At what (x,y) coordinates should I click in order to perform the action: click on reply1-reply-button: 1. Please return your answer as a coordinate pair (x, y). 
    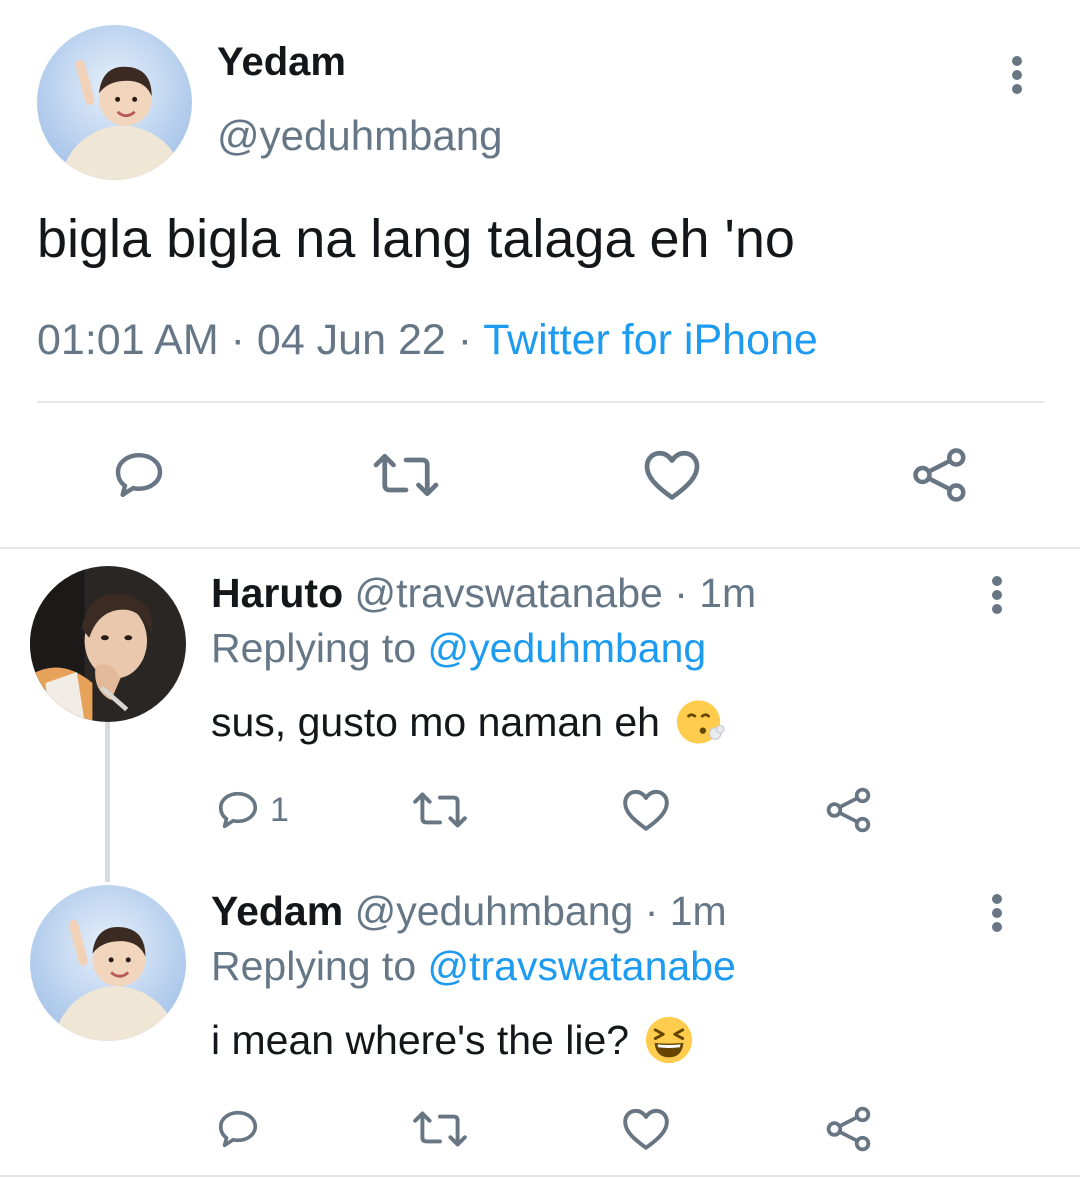
    Looking at the image, I should click on (251, 810).